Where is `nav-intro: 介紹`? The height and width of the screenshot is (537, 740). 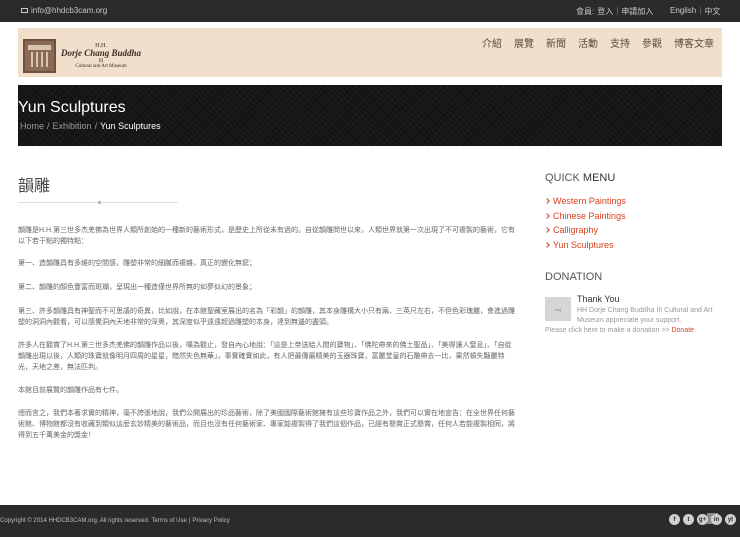 nav-intro: 介紹 is located at coordinates (492, 42).